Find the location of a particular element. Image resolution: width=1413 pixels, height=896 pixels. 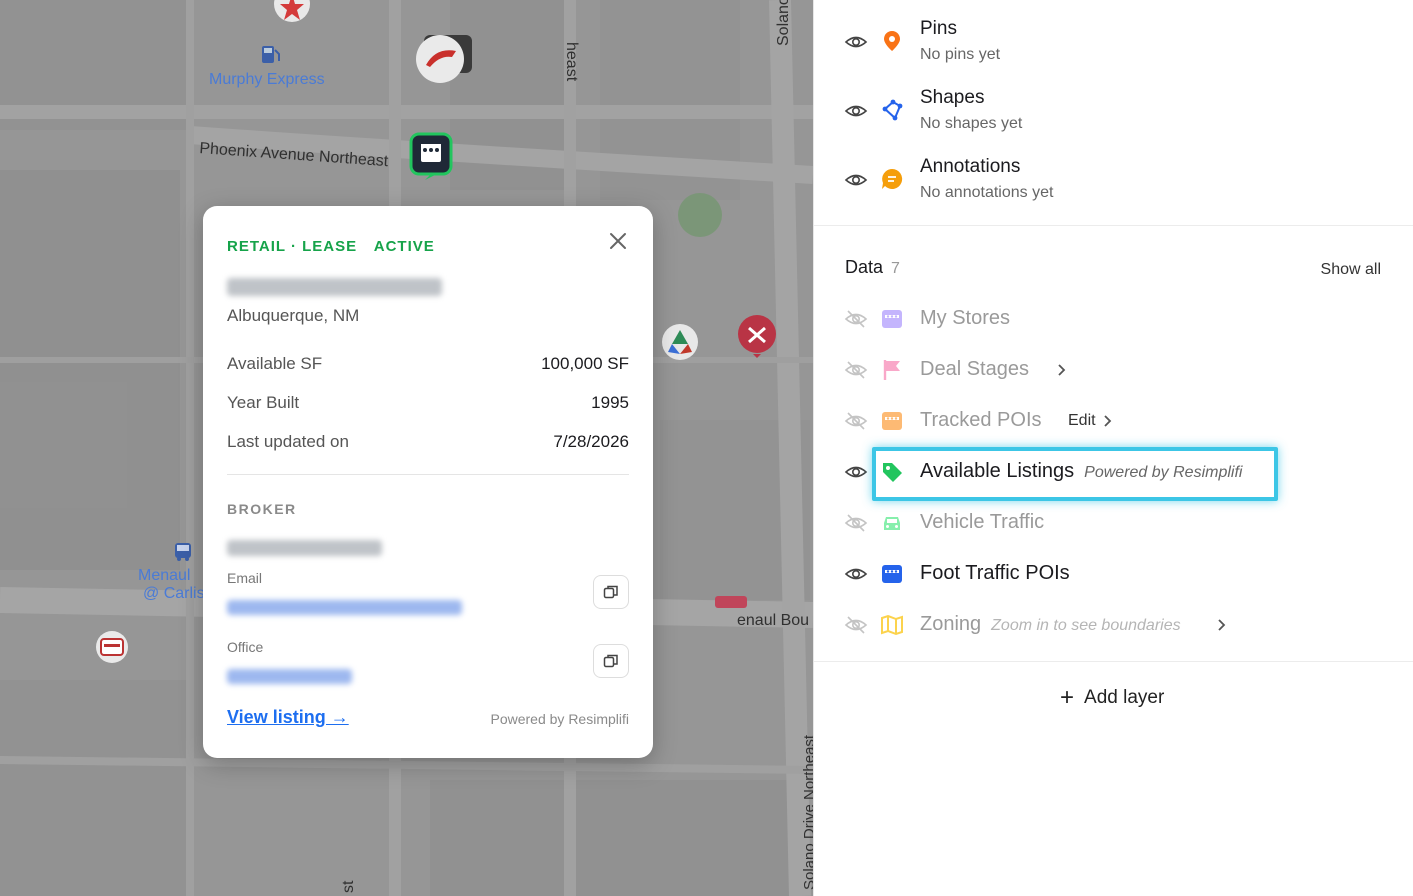

map-label-solano-top: Solano is located at coordinates (783, 23).